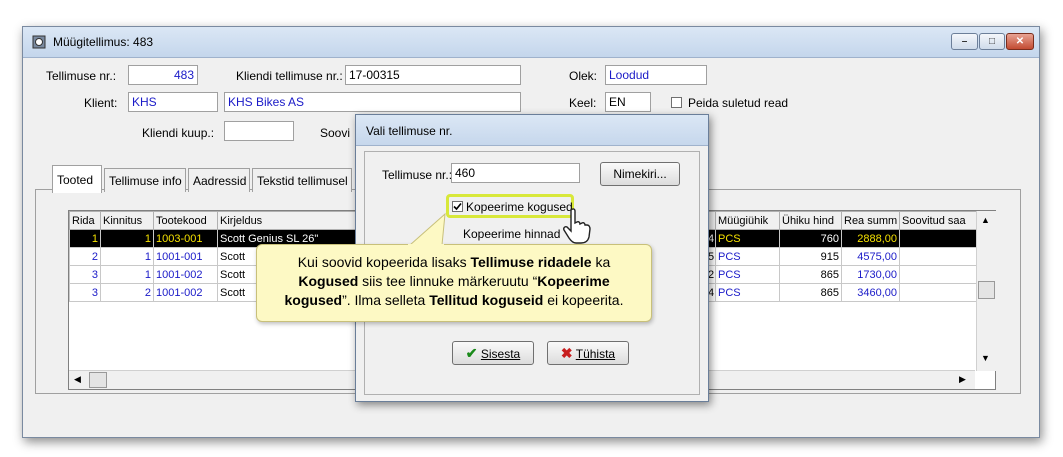 The image size is (1063, 457). Describe the element at coordinates (532, 130) in the screenshot. I see `dialog-titlebar: Vali tellimuse nr.` at that location.